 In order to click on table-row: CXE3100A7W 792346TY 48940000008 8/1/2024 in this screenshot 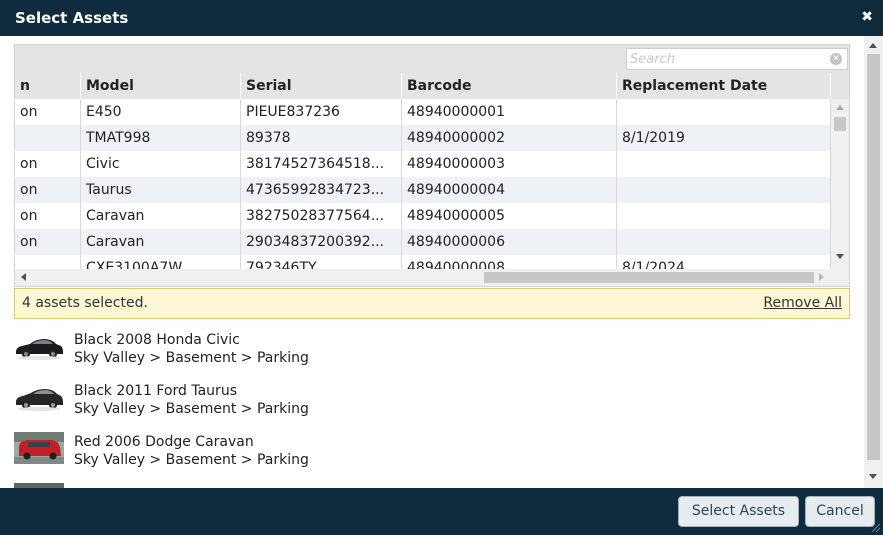, I will do `click(423, 262)`.